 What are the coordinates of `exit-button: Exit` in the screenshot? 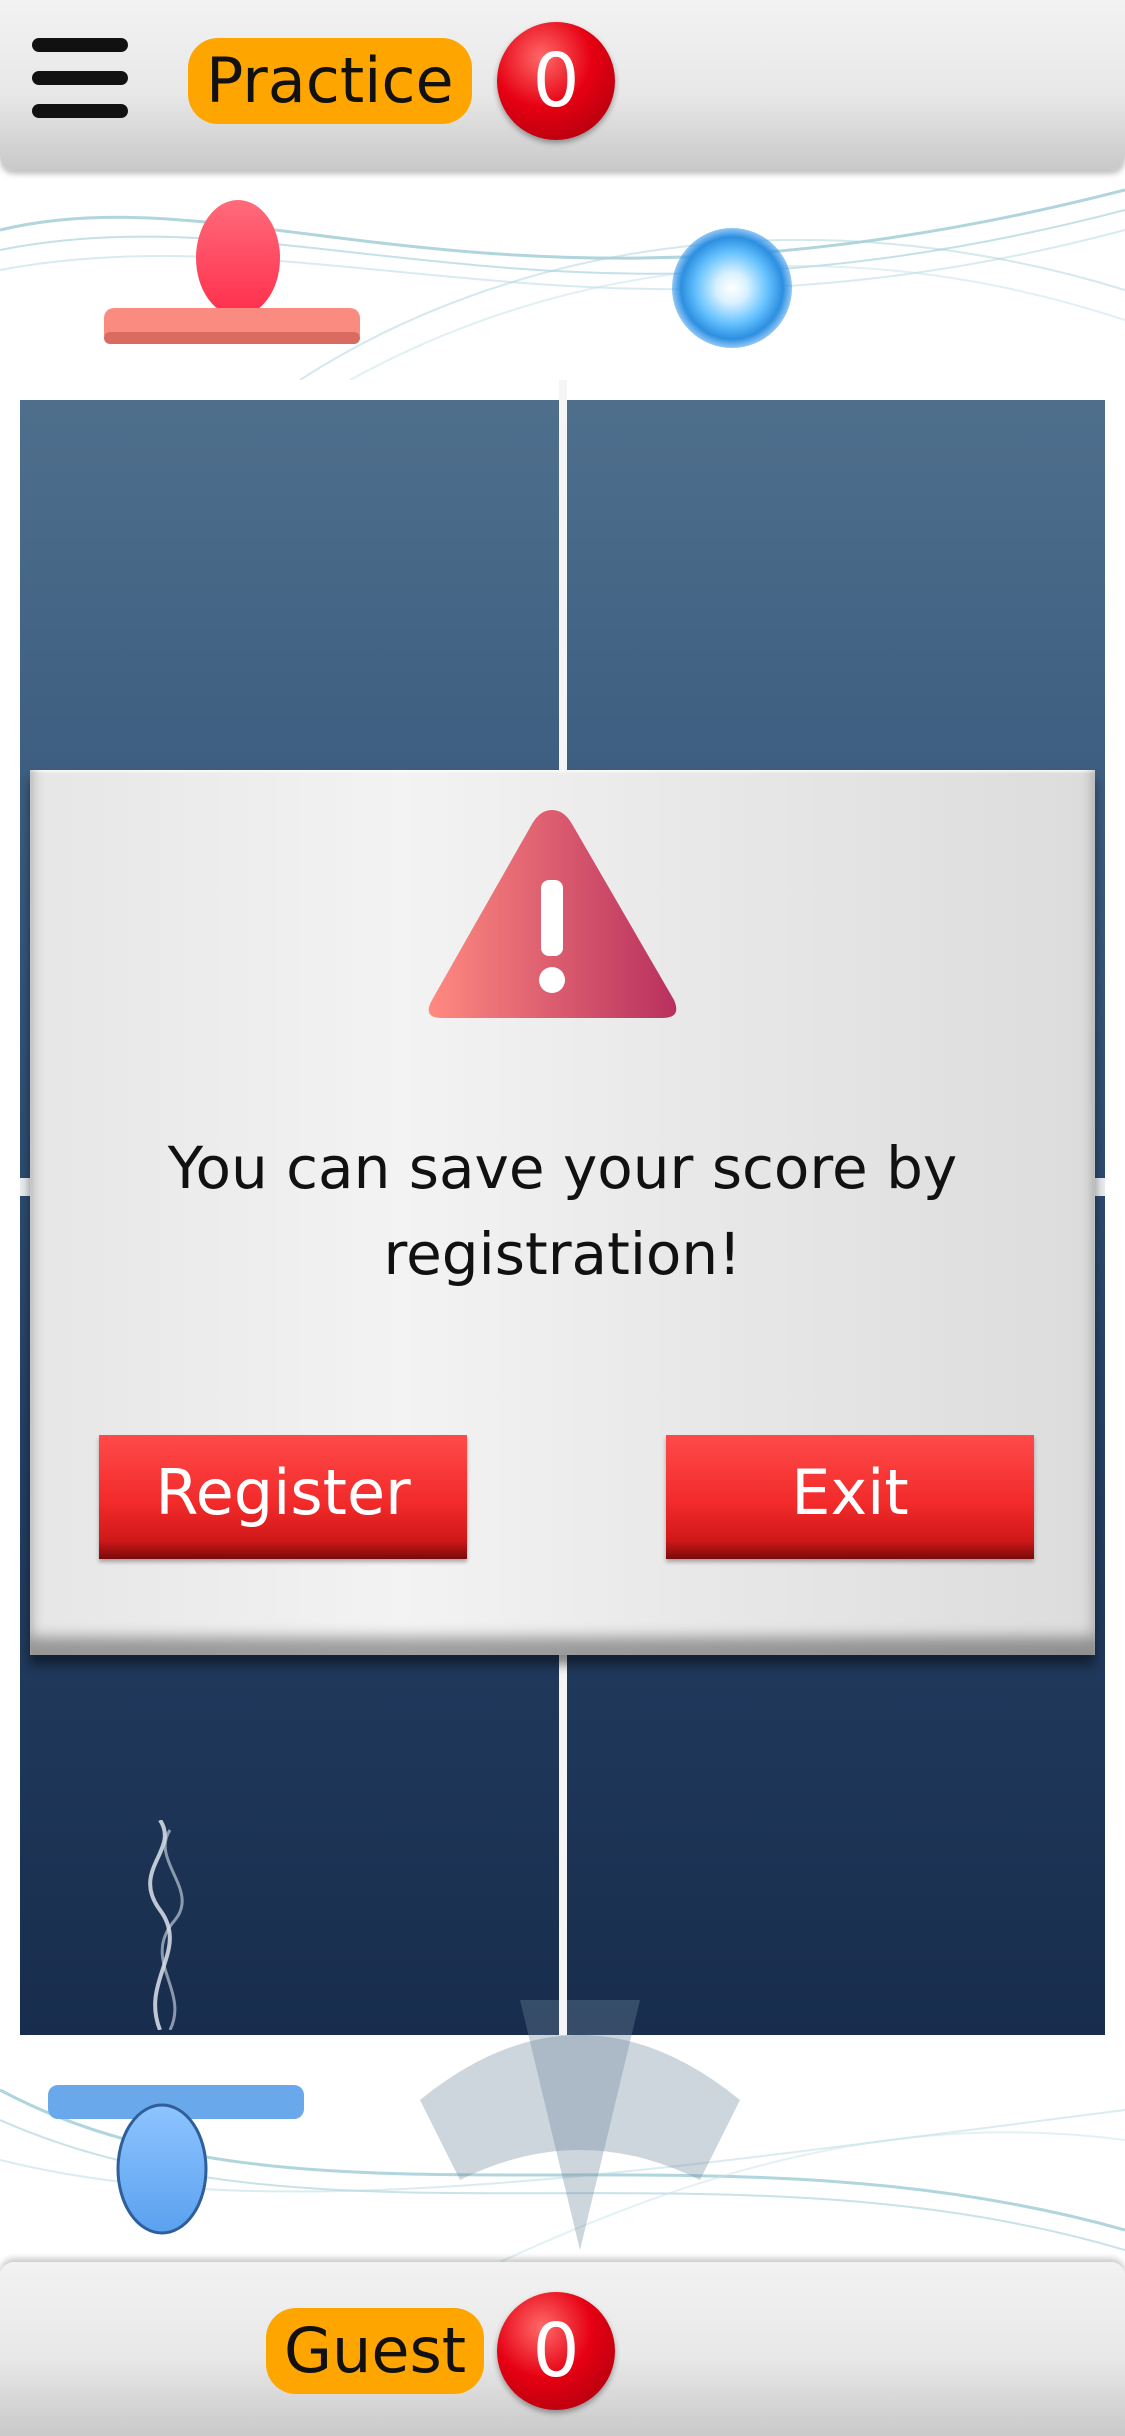 It's located at (850, 1497).